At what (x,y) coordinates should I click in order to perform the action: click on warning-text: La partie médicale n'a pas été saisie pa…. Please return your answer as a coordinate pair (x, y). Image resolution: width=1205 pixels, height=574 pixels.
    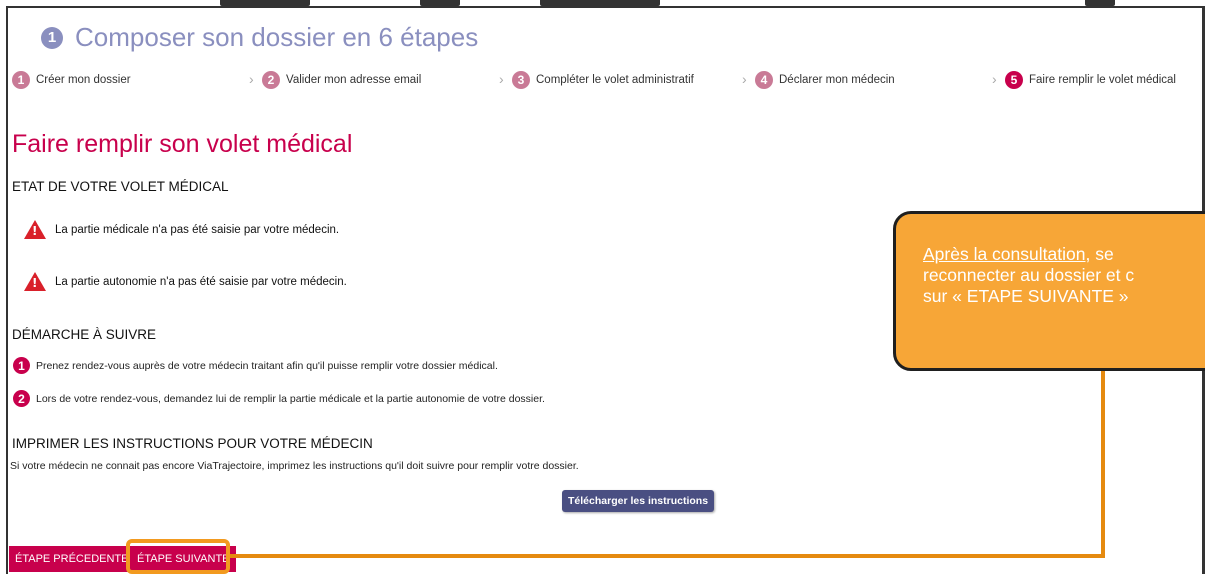
    Looking at the image, I should click on (197, 229).